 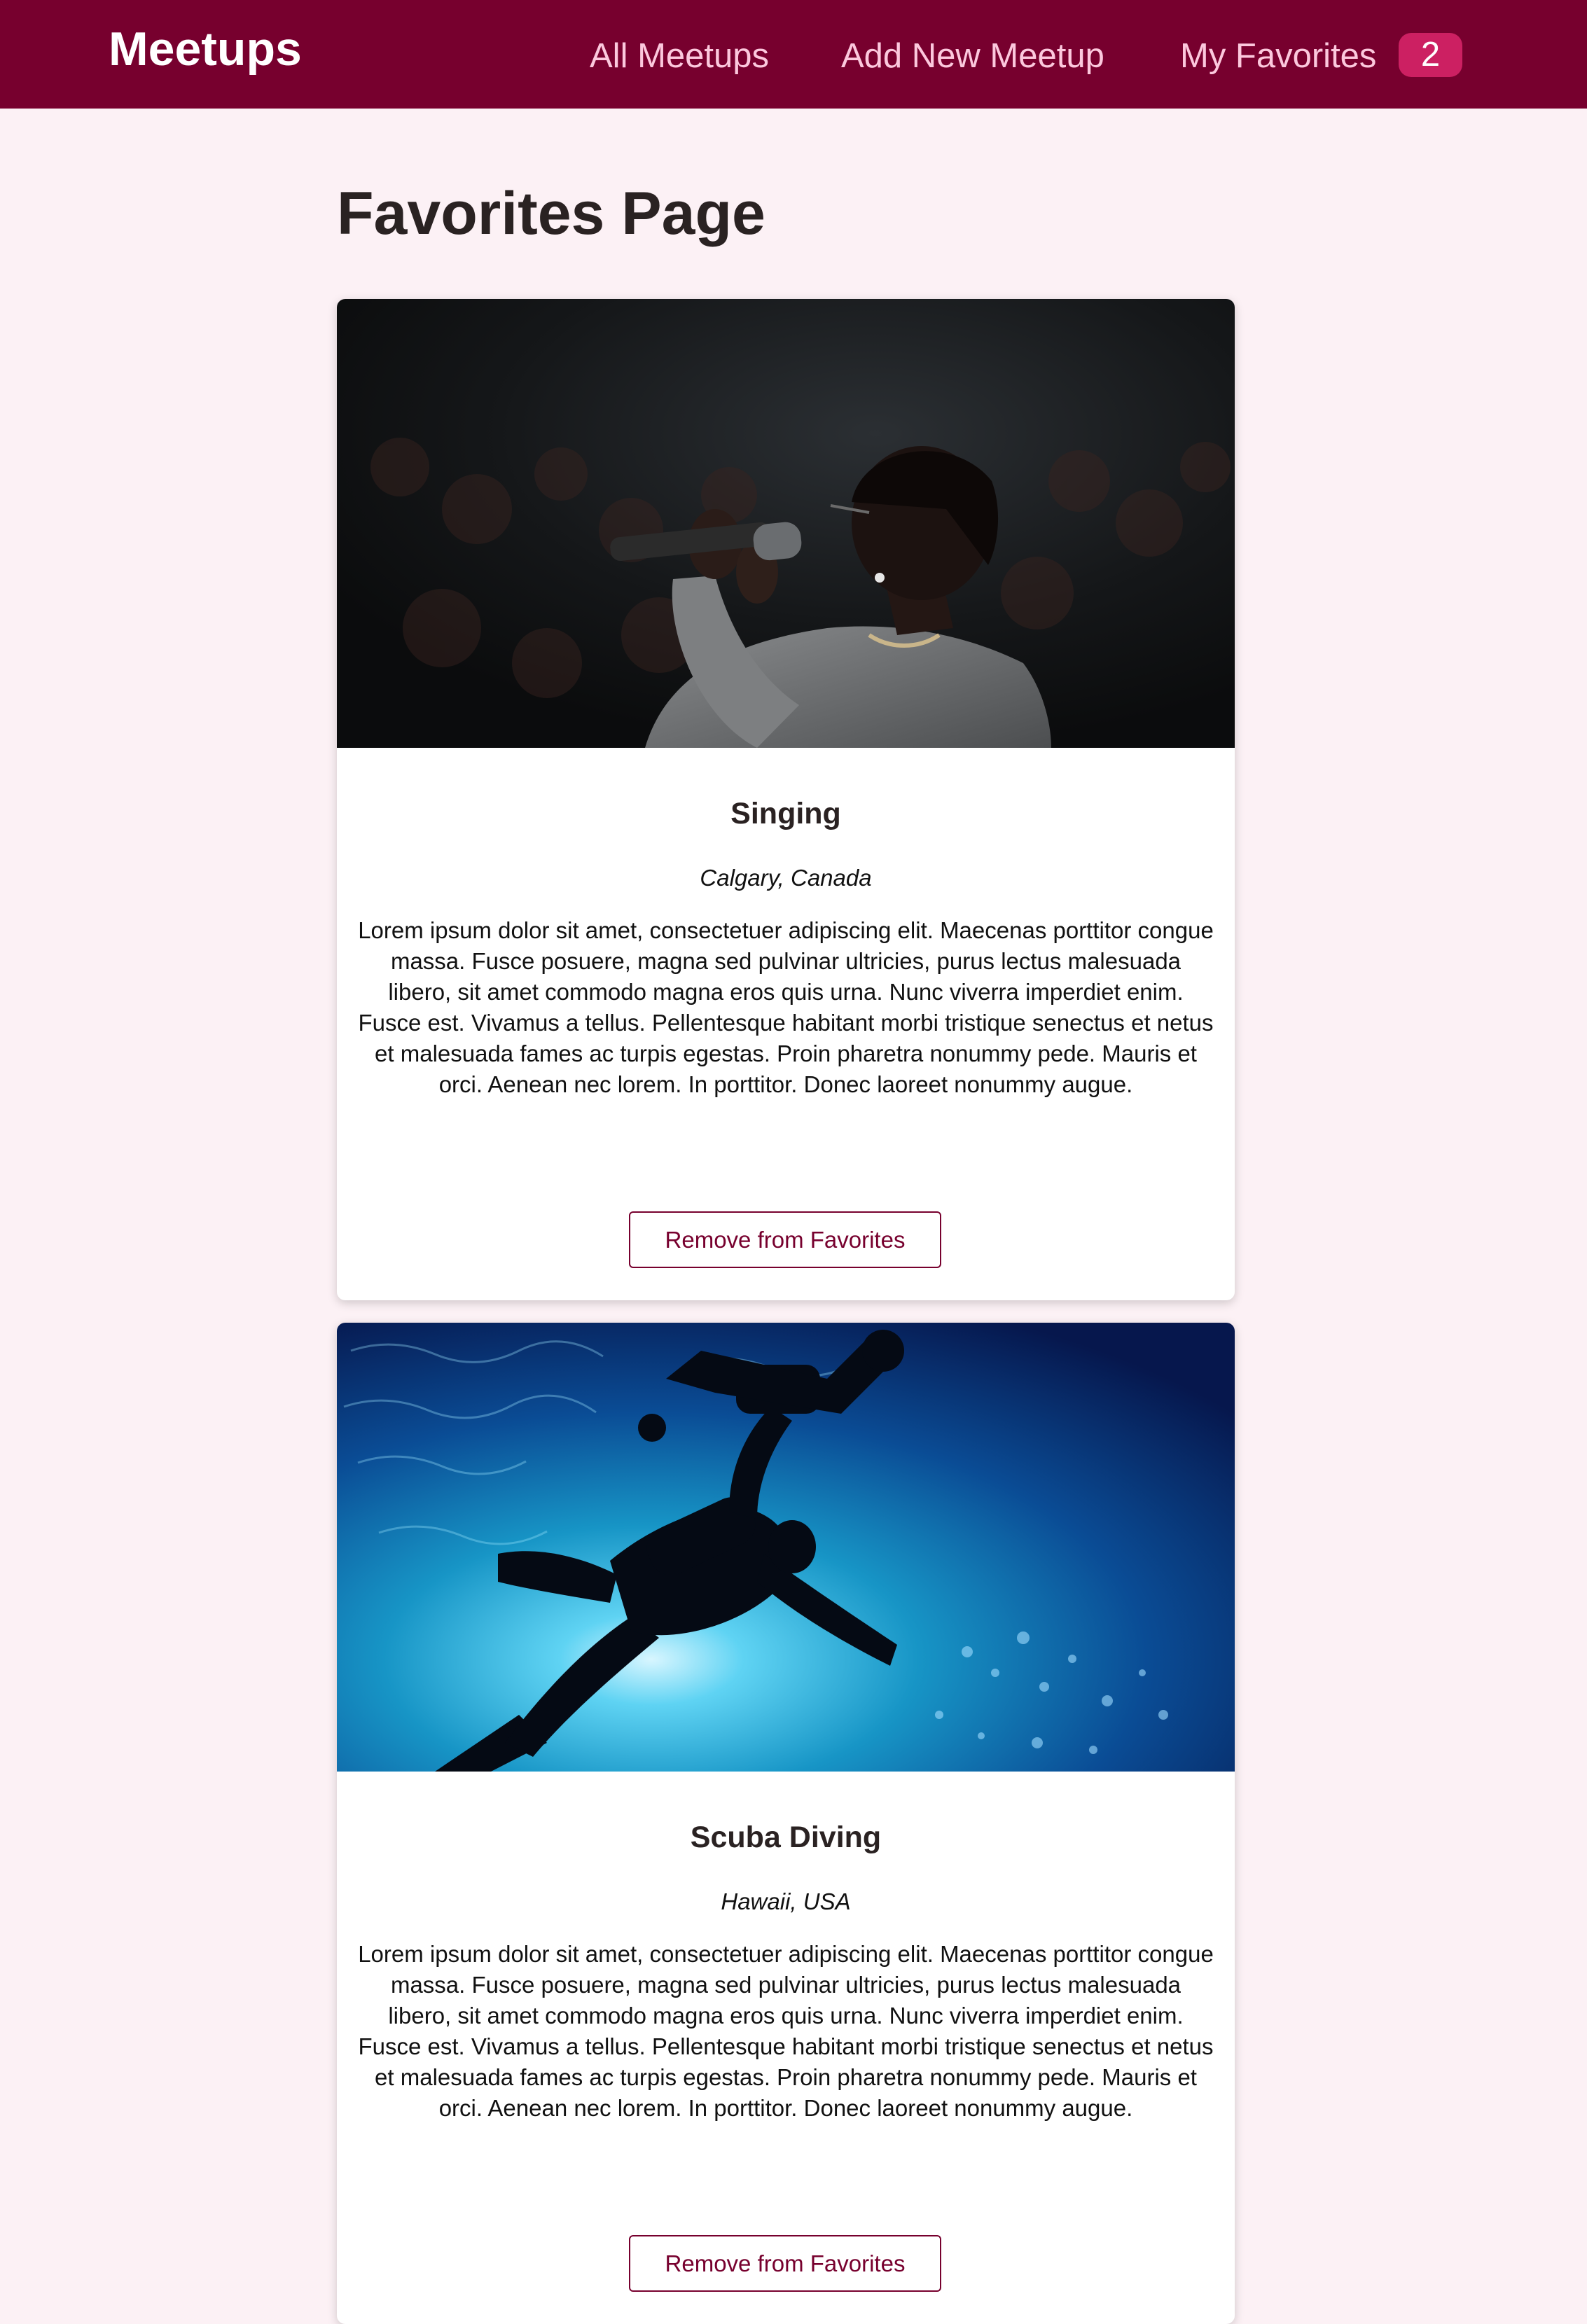 I want to click on favorites-count-badge: 2, so click(x=1430, y=55).